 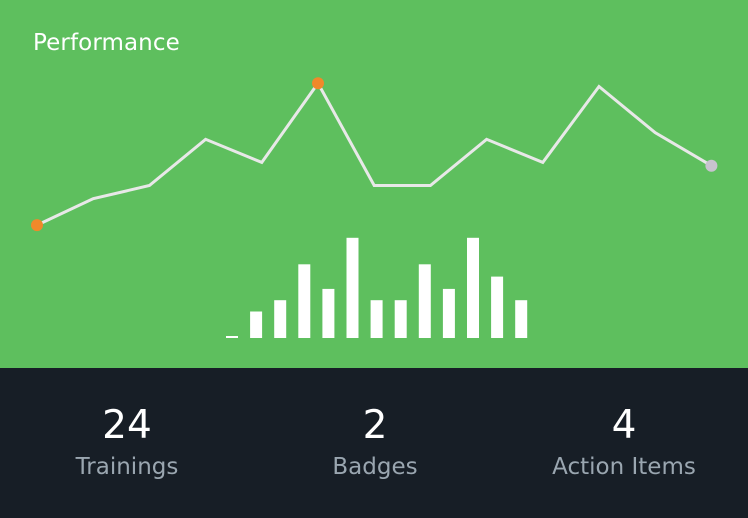 What do you see at coordinates (624, 425) in the screenshot?
I see `action-items-count: 4` at bounding box center [624, 425].